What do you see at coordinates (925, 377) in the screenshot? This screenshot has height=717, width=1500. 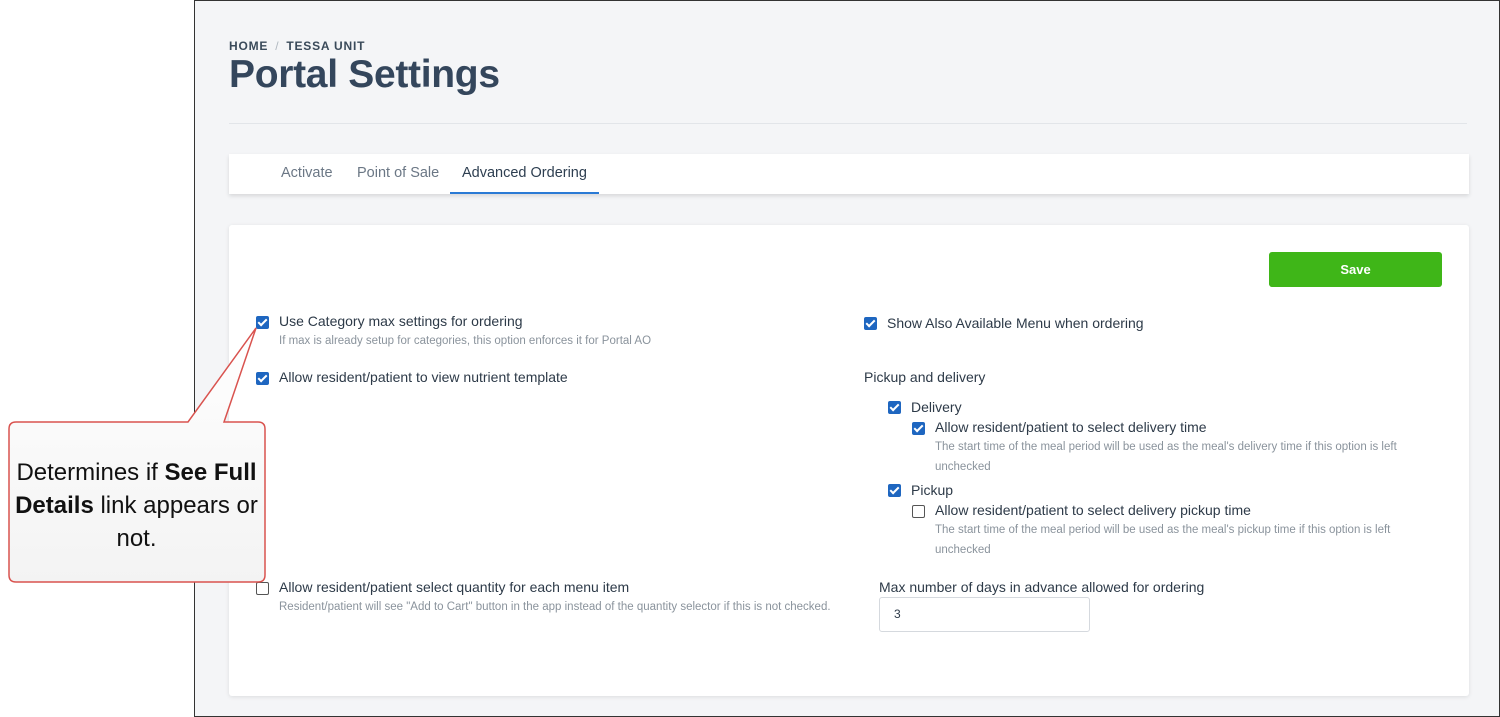 I see `pickup-delivery-heading: Pickup and delivery` at bounding box center [925, 377].